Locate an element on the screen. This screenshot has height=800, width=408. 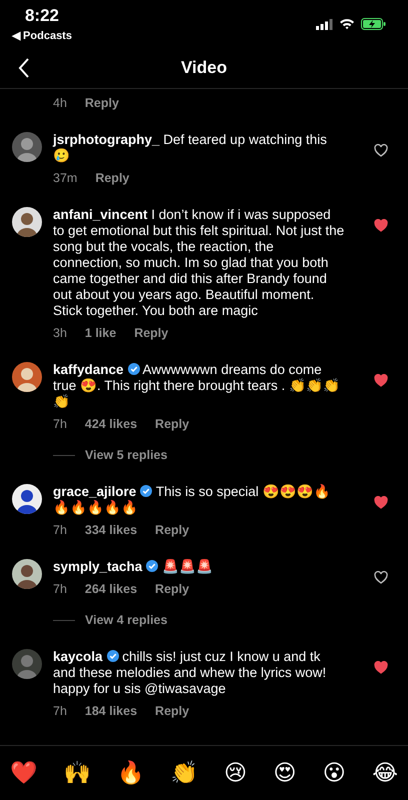
like-count: 1 like is located at coordinates (100, 333).